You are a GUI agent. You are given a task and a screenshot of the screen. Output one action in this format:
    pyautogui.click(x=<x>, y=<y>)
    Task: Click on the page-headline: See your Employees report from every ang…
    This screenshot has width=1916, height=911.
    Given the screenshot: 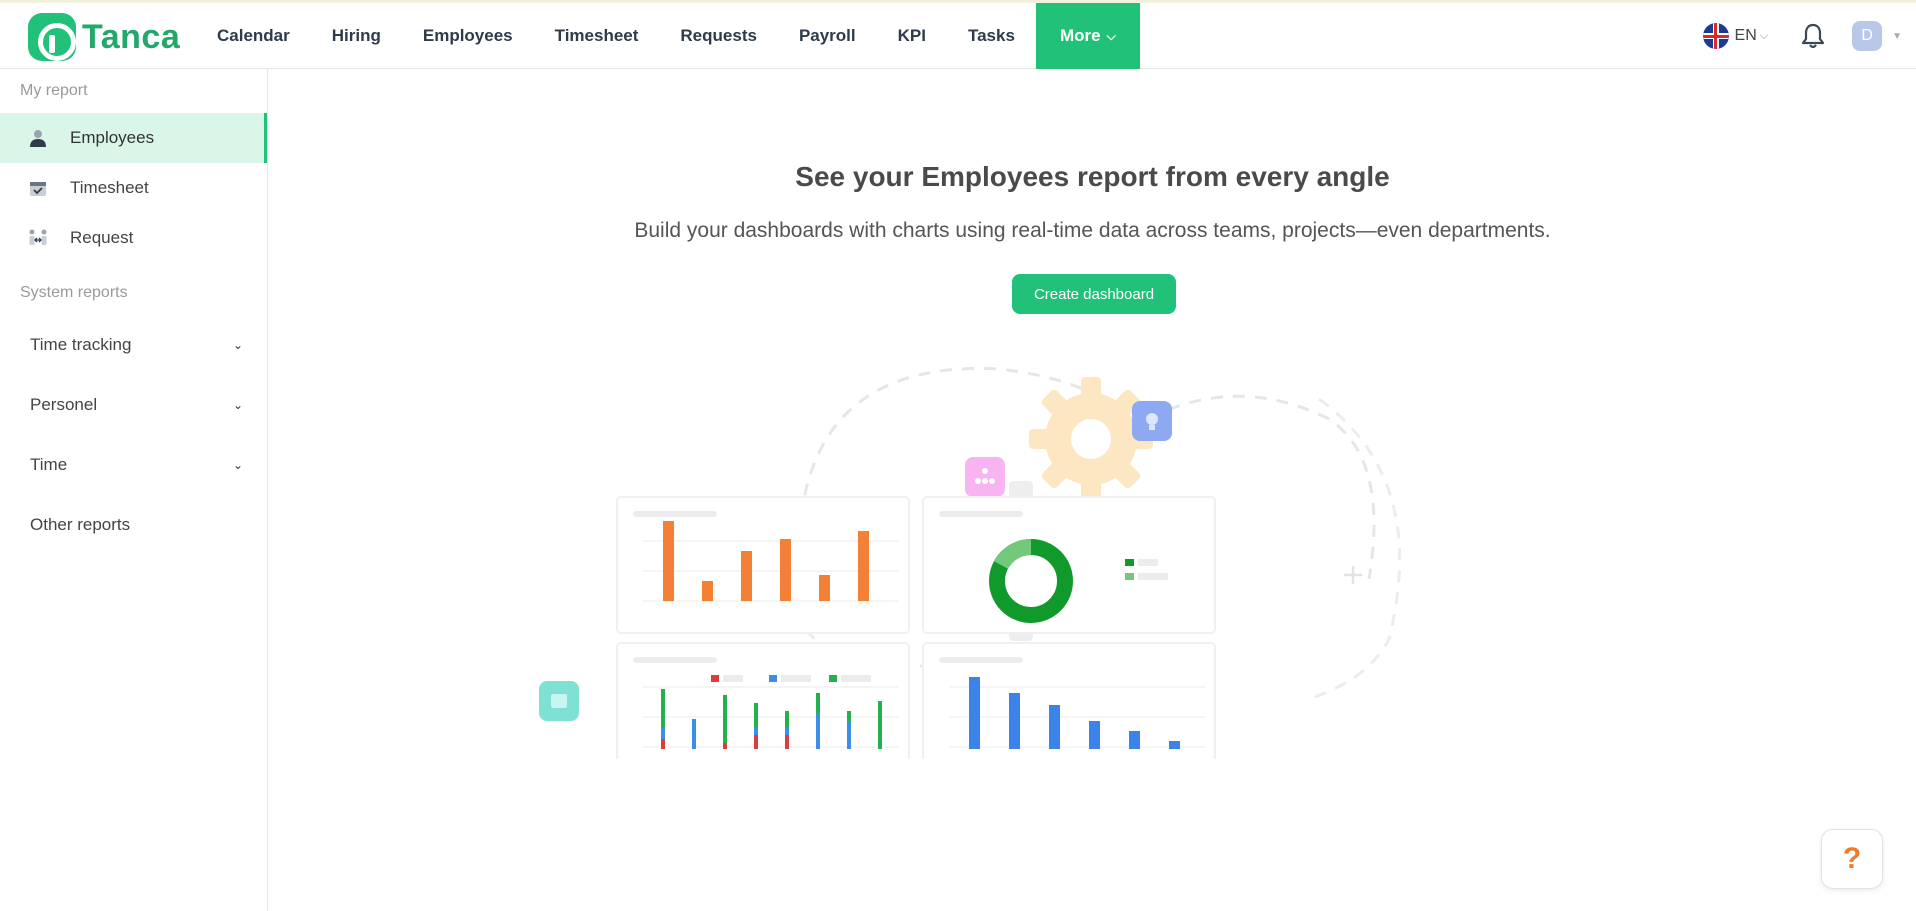 What is the action you would take?
    pyautogui.click(x=1092, y=176)
    